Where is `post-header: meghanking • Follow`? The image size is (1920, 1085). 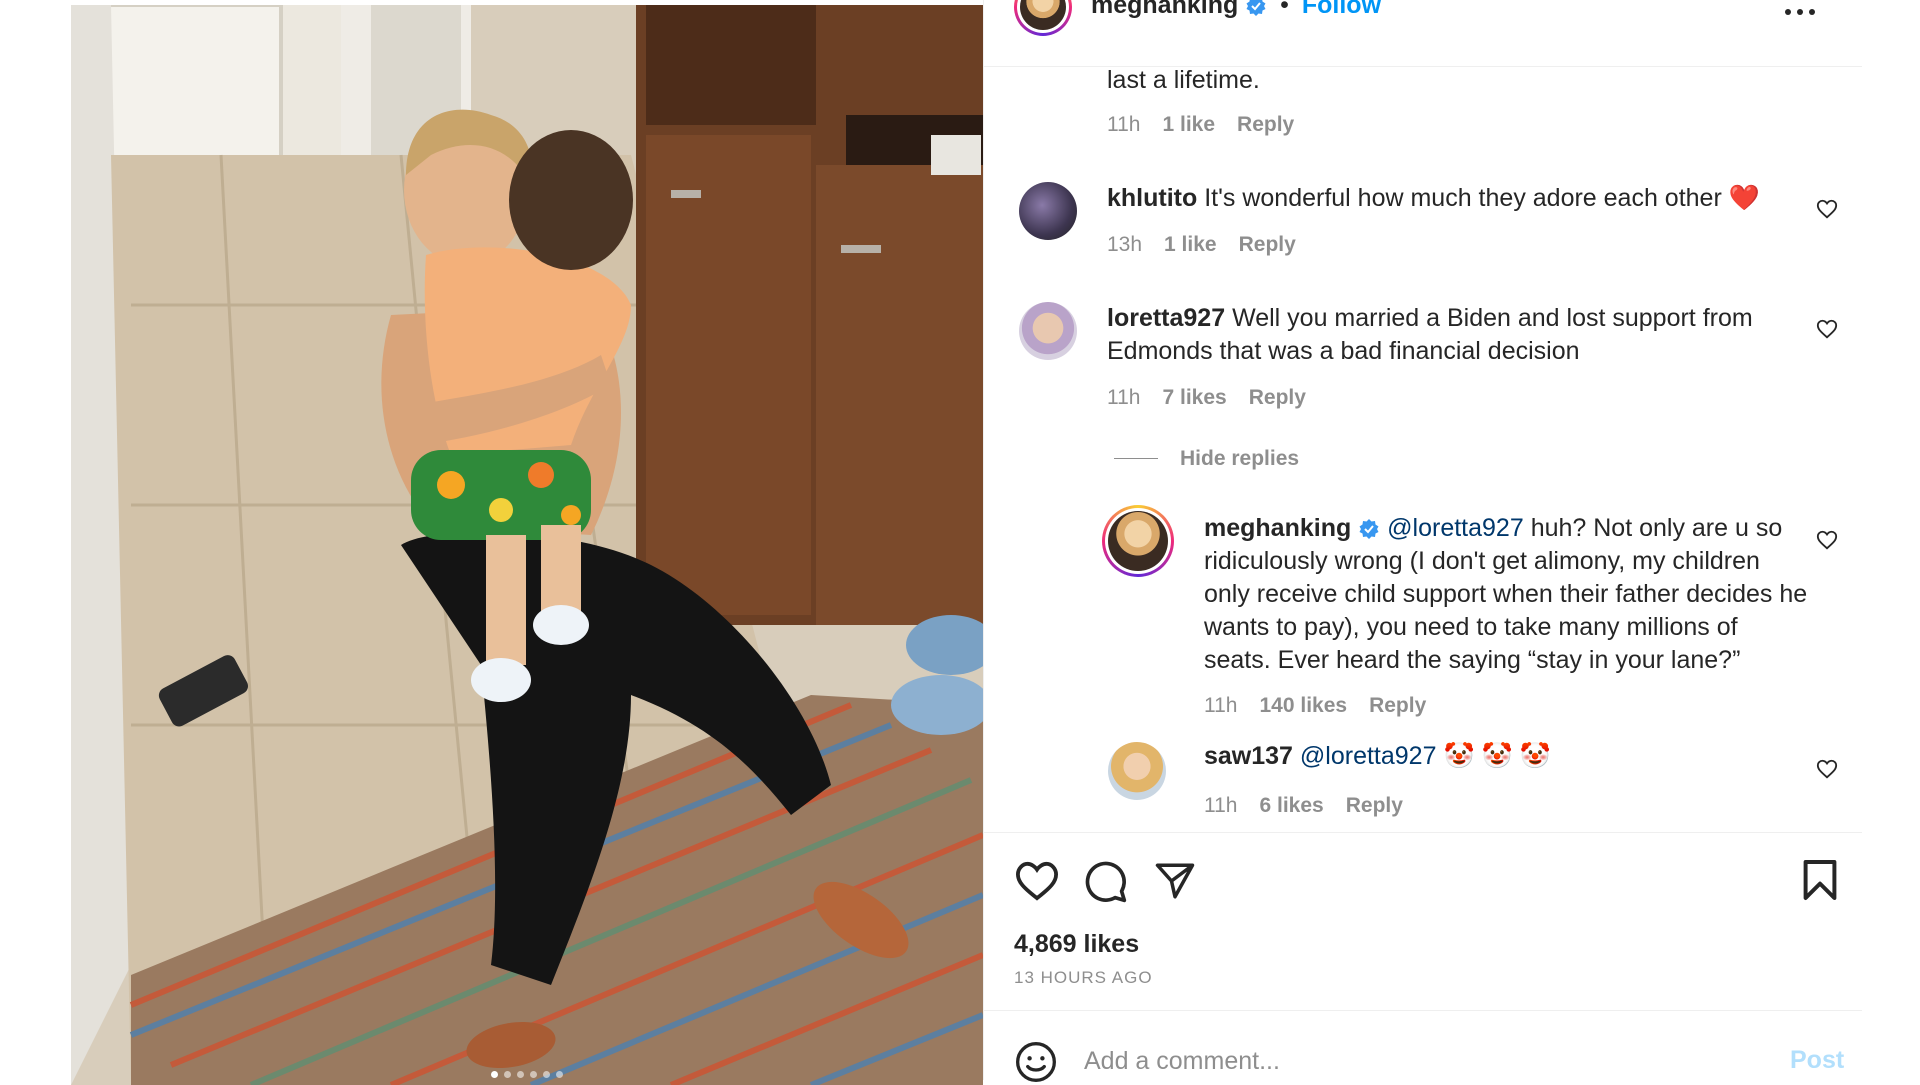
post-header: meghanking • Follow is located at coordinates (1423, 33).